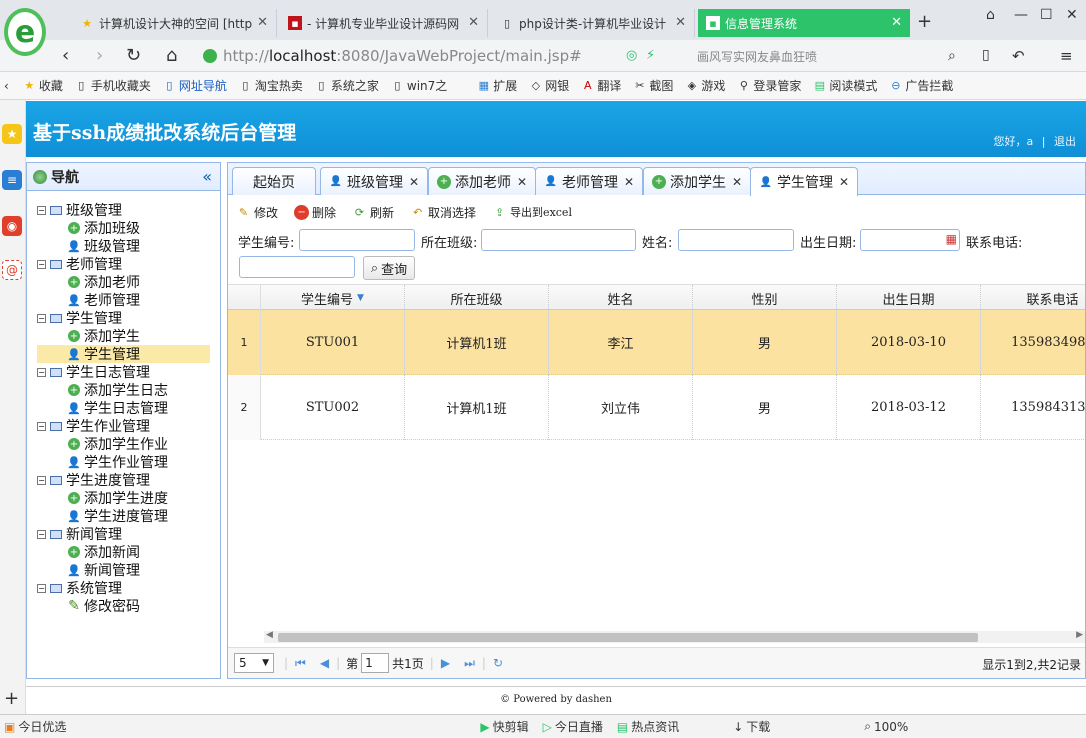  I want to click on sidebar-item: + 添加学生, so click(103, 336).